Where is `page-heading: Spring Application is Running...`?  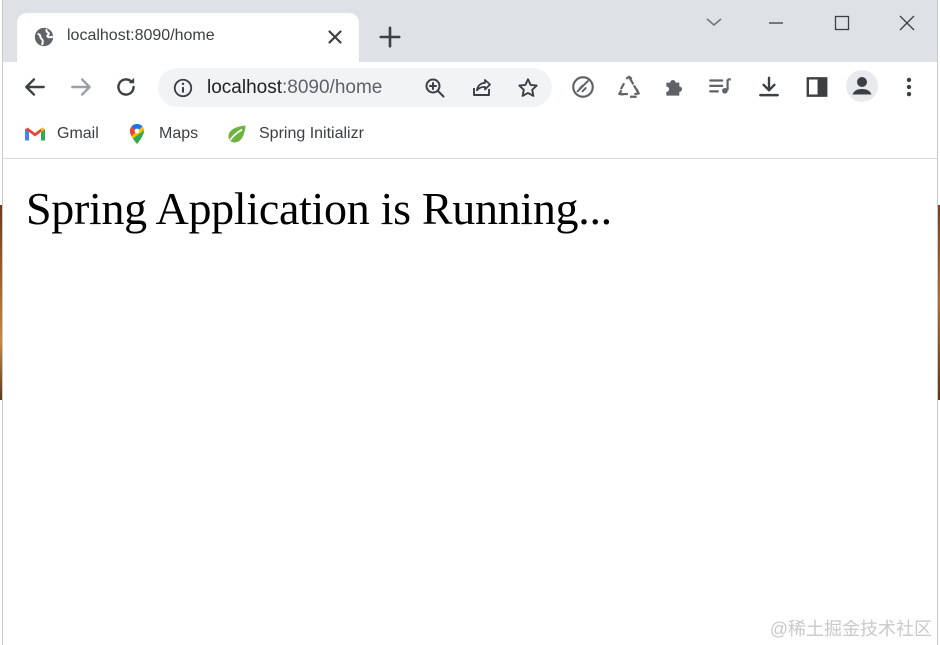
page-heading: Spring Application is Running... is located at coordinates (319, 208).